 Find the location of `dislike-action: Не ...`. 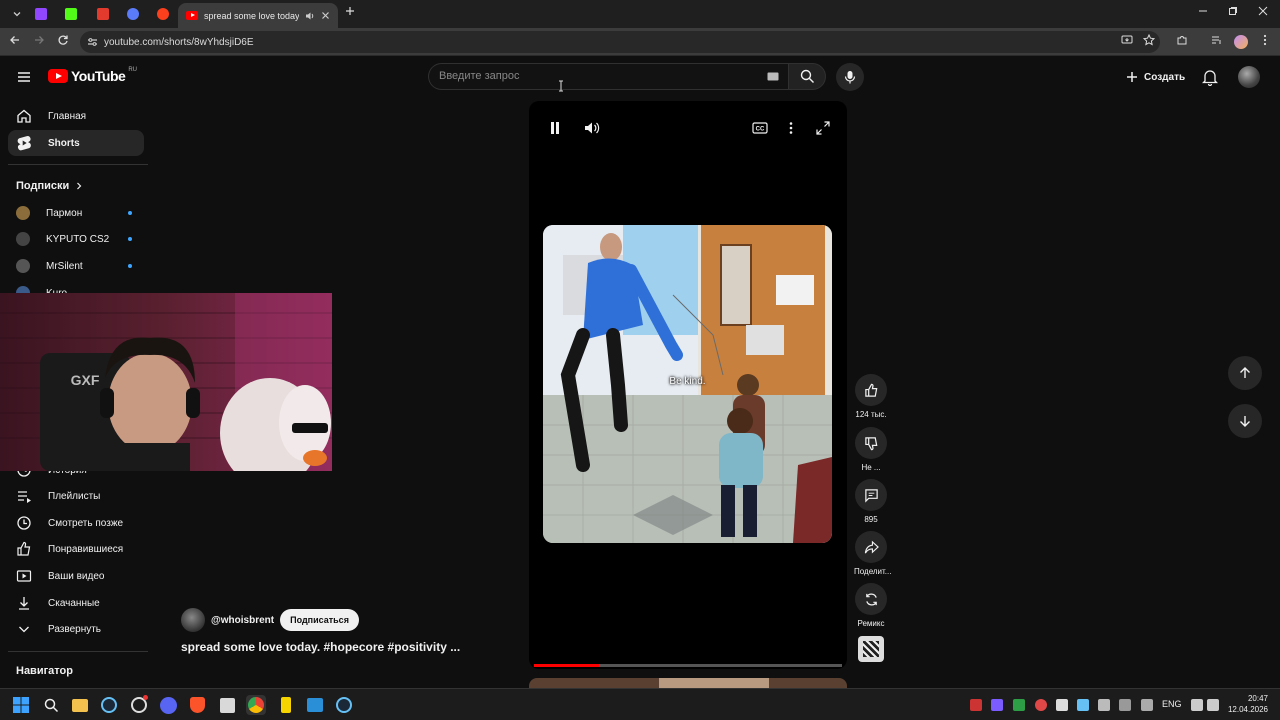

dislike-action: Не ... is located at coordinates (871, 449).